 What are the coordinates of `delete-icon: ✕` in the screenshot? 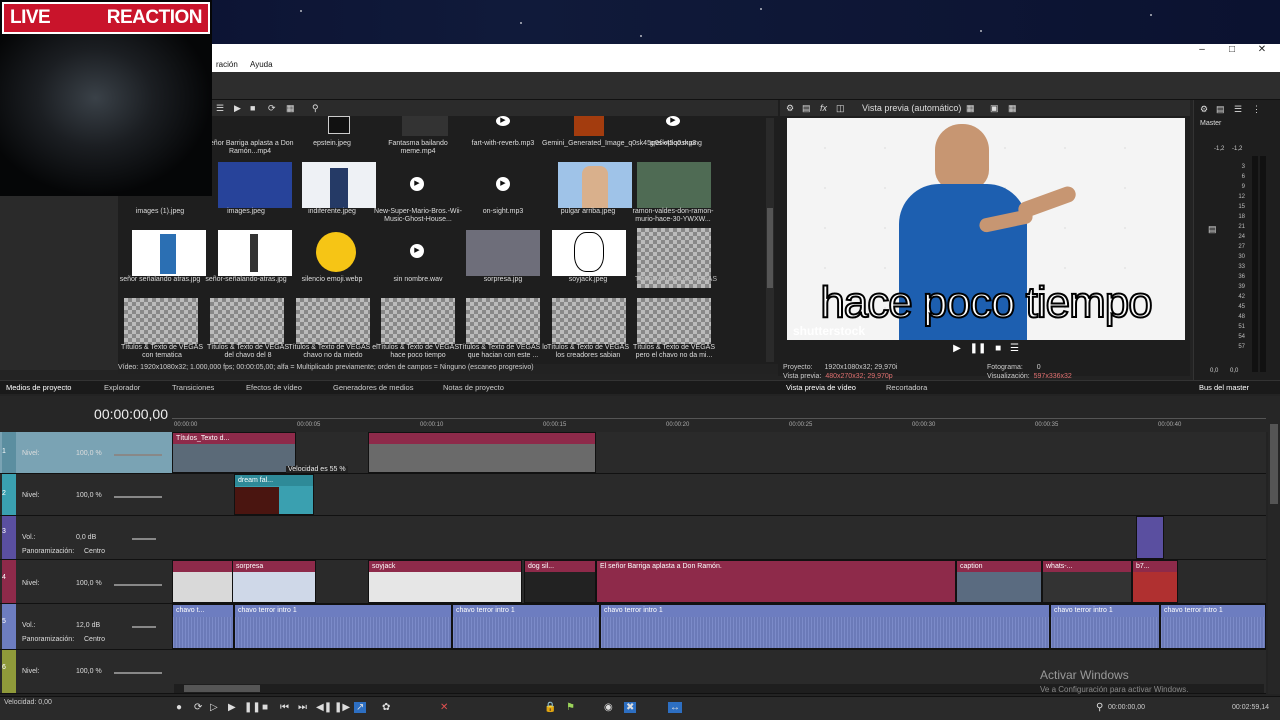 It's located at (444, 707).